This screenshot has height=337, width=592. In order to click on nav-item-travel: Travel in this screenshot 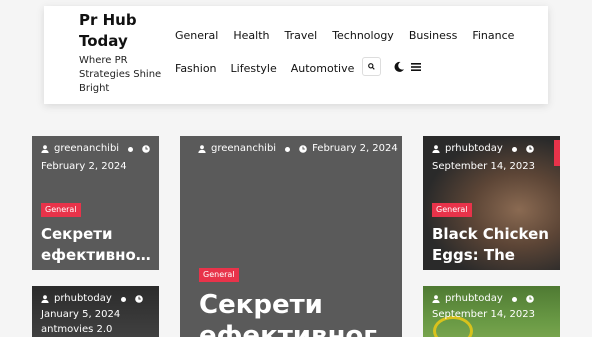, I will do `click(300, 35)`.